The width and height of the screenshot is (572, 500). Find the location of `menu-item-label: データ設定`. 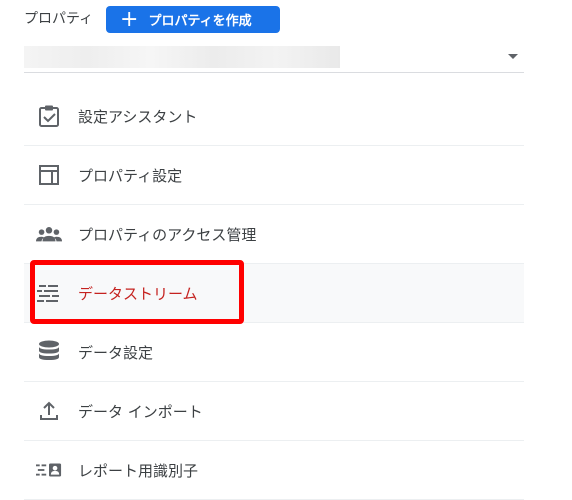

menu-item-label: データ設定 is located at coordinates (116, 352).